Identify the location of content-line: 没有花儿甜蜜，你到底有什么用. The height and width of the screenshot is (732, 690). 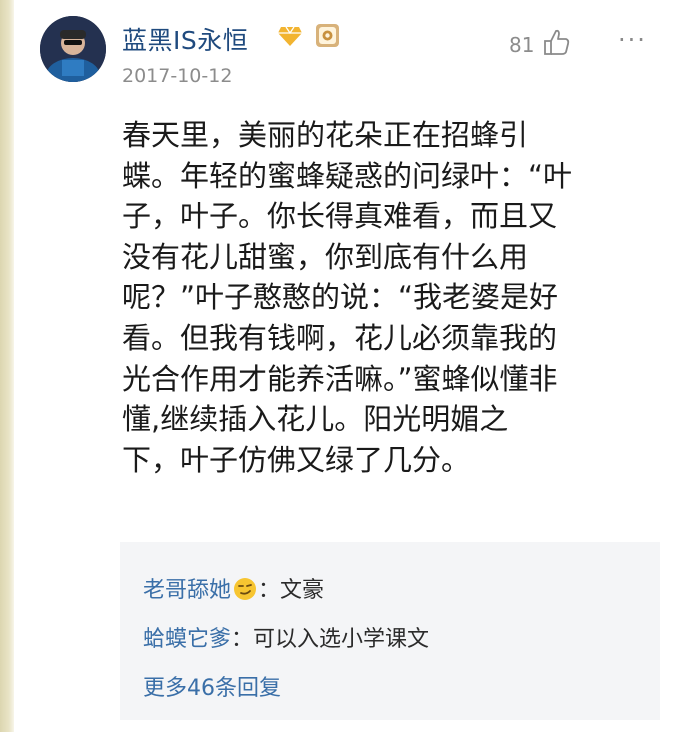
(325, 256).